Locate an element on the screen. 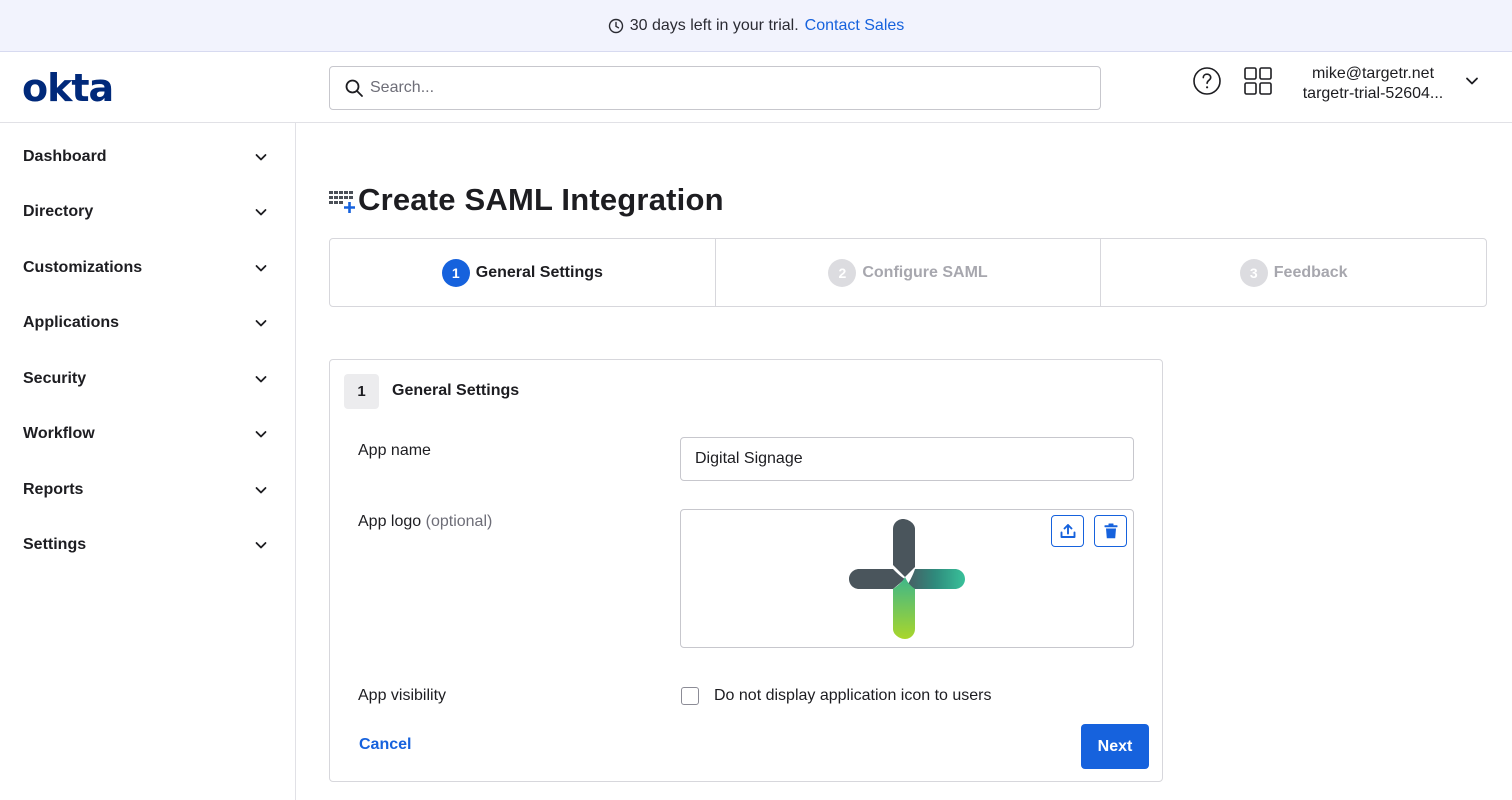  clock-icon is located at coordinates (615, 25).